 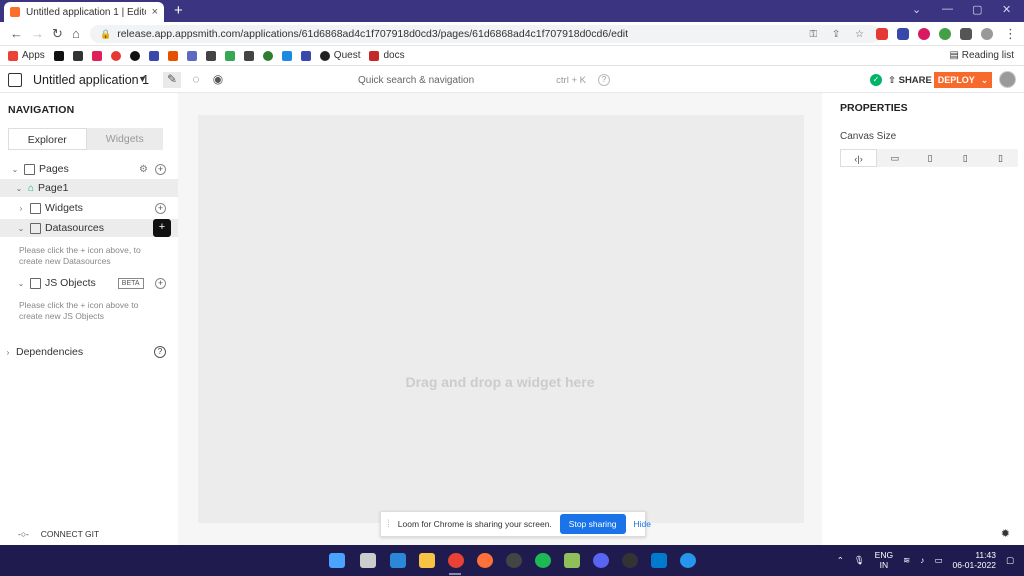 What do you see at coordinates (659, 560) in the screenshot?
I see `vscode-icon` at bounding box center [659, 560].